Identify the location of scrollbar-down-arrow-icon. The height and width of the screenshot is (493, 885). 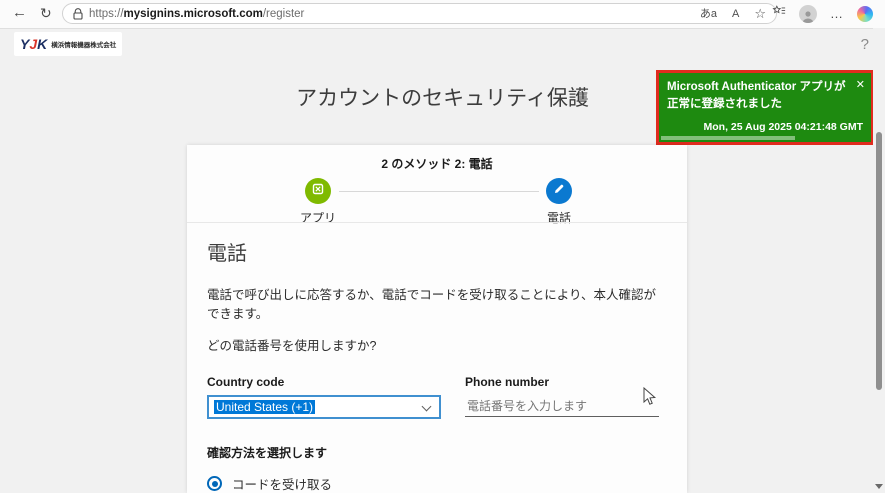
(879, 486).